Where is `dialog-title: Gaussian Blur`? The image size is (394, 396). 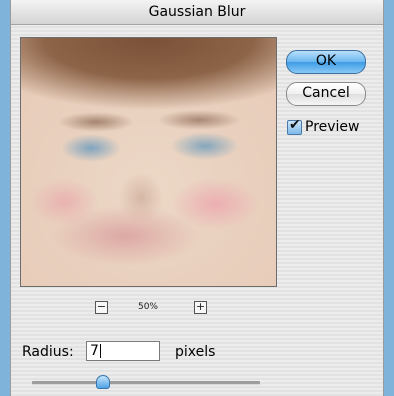 dialog-title: Gaussian Blur is located at coordinates (197, 12).